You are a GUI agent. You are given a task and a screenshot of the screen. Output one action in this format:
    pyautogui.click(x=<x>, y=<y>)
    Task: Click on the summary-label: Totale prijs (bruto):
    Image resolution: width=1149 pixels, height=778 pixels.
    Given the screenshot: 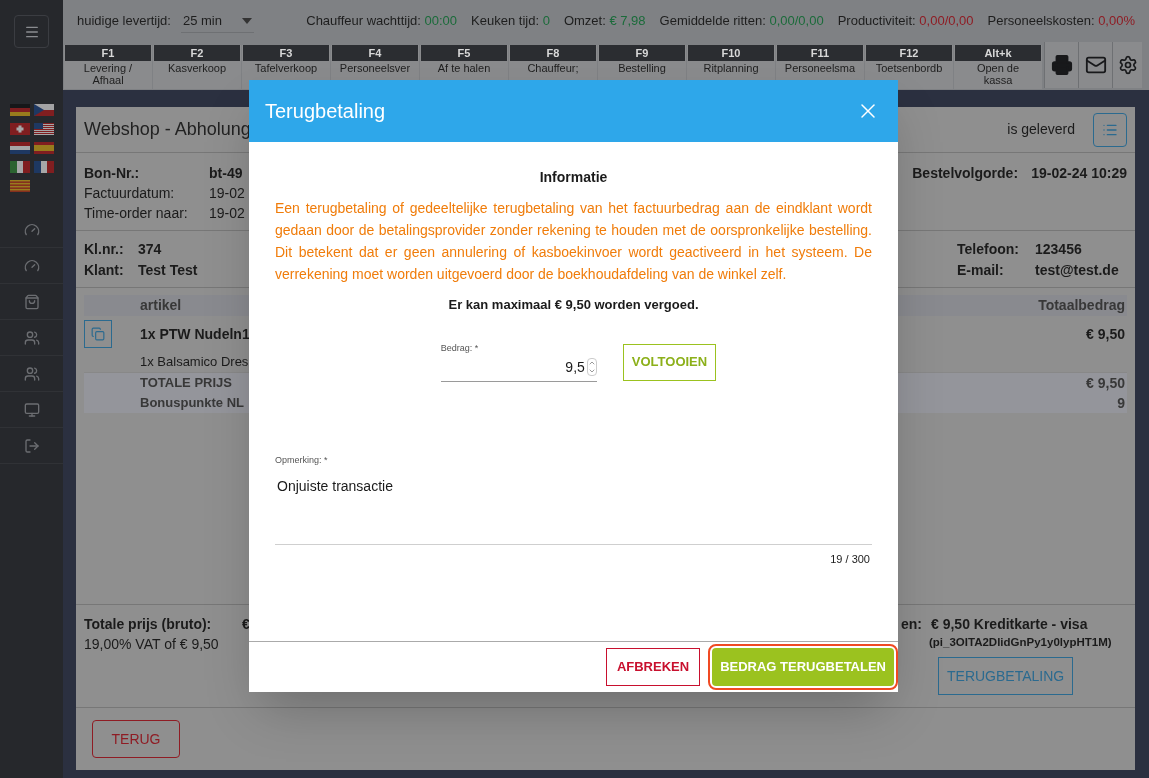 What is the action you would take?
    pyautogui.click(x=148, y=624)
    